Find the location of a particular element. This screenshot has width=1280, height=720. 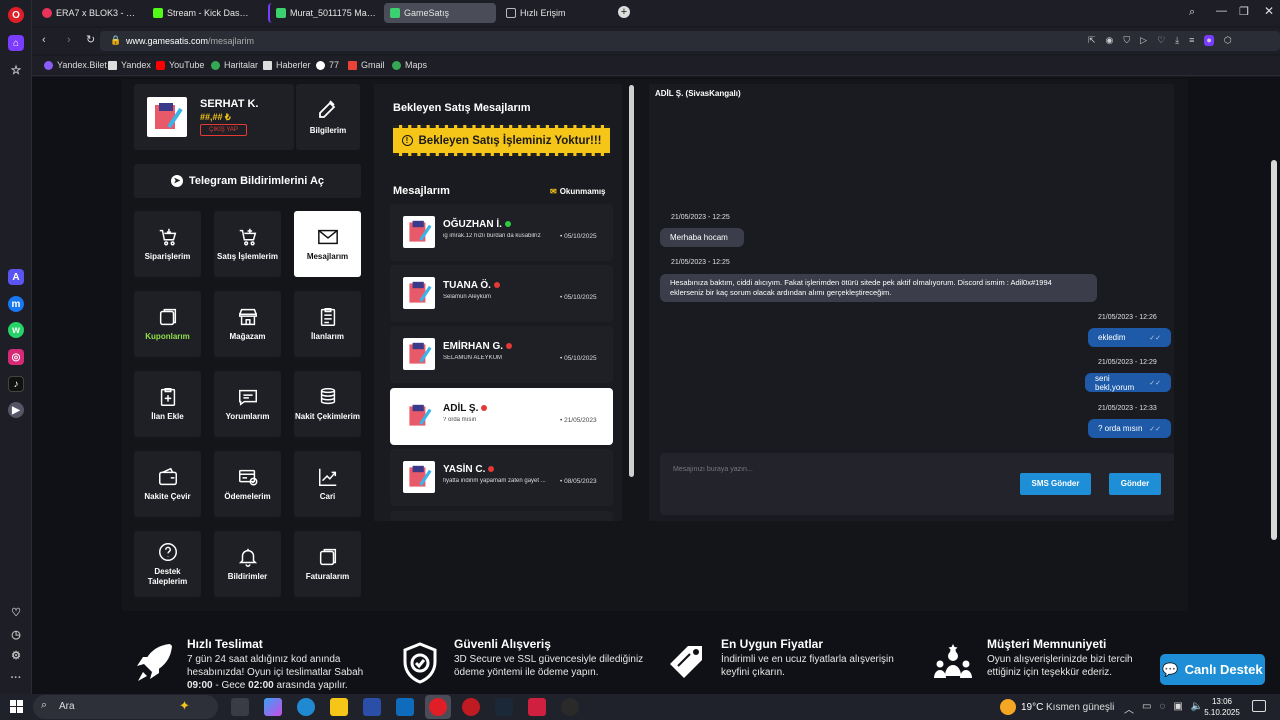

heart-icon: ♡ is located at coordinates (16, 612).